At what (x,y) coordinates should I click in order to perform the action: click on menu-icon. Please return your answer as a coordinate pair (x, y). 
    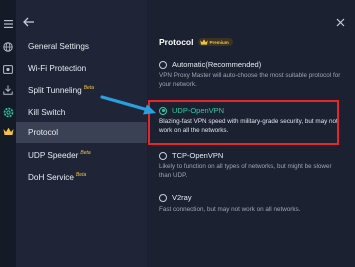
    Looking at the image, I should click on (8, 24).